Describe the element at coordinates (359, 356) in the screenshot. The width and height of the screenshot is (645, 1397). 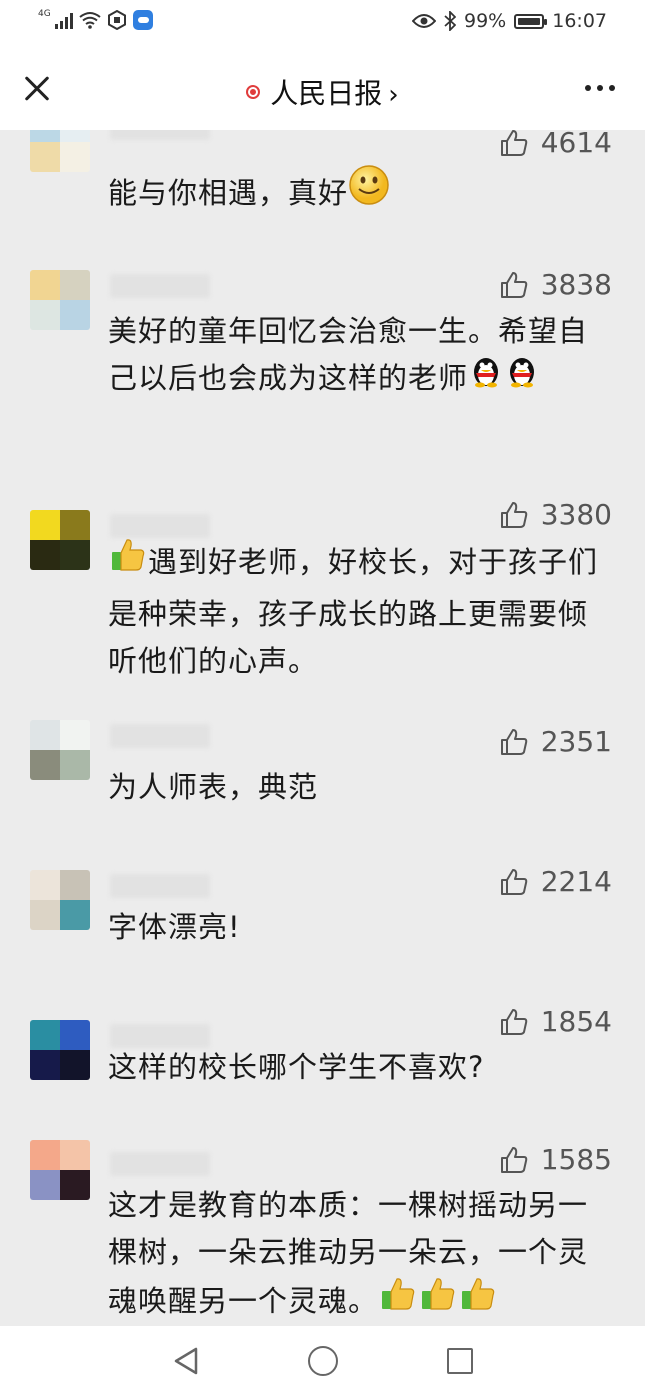
I see `comment-text: 美好的童年回忆会治愈一生。希望自己以后也会成为这样的老师` at that location.